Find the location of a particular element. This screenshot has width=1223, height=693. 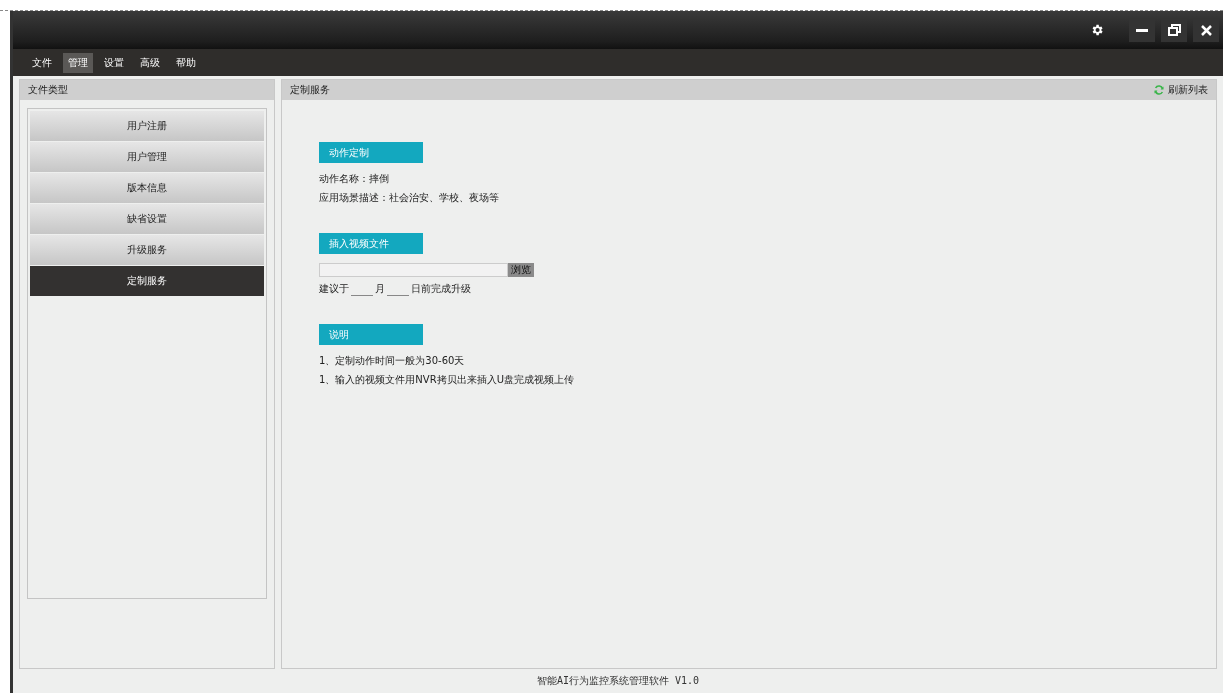

browse-button: 浏览 is located at coordinates (521, 270).